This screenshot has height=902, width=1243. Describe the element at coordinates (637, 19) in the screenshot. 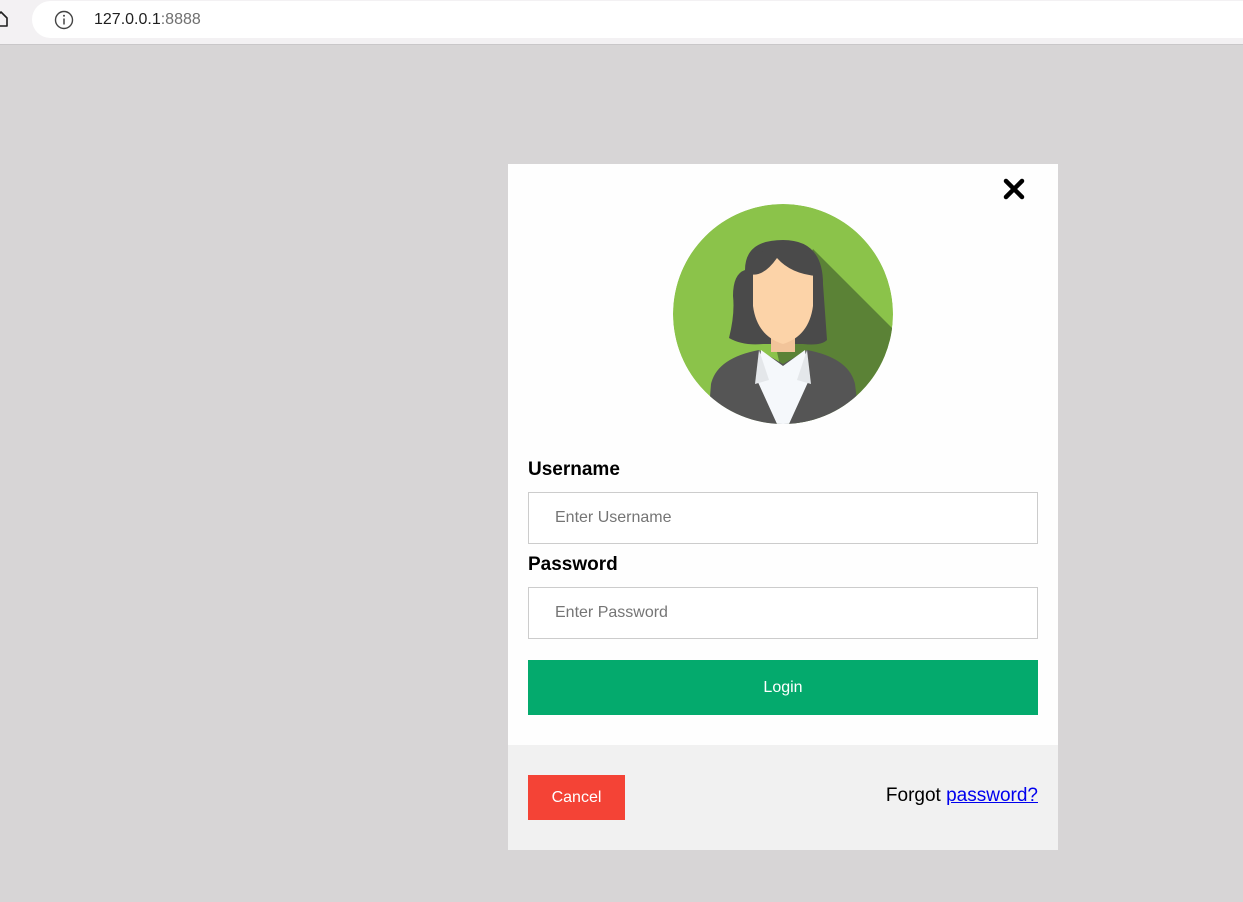

I see `address-bar: 127.0.0.1:8888` at that location.